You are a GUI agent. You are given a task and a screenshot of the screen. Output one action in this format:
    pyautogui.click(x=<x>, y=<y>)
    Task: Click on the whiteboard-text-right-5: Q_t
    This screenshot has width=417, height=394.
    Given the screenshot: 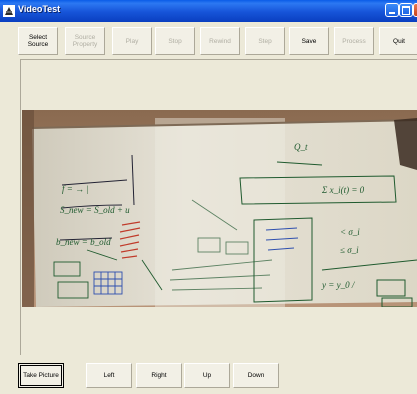 What is the action you would take?
    pyautogui.click(x=301, y=147)
    